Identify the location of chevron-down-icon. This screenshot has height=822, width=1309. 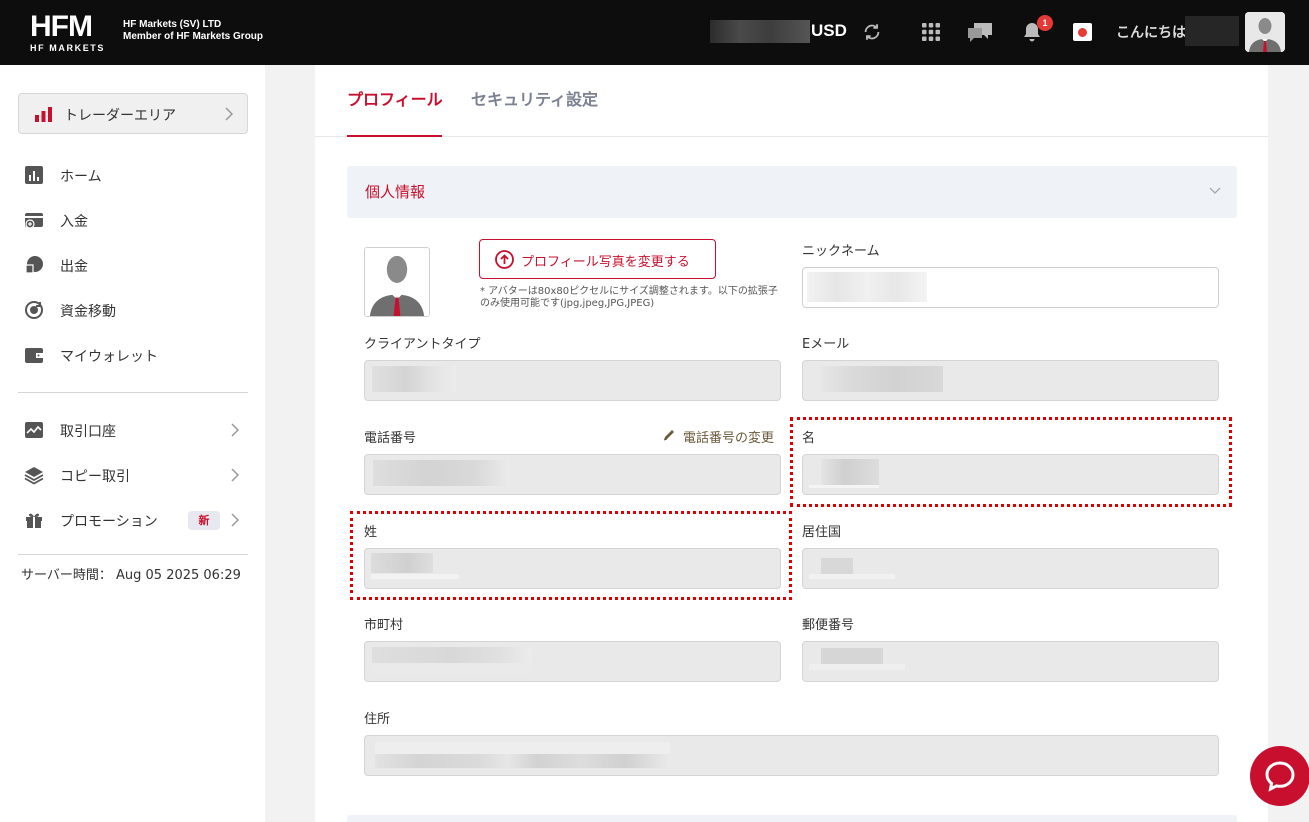
(1215, 190).